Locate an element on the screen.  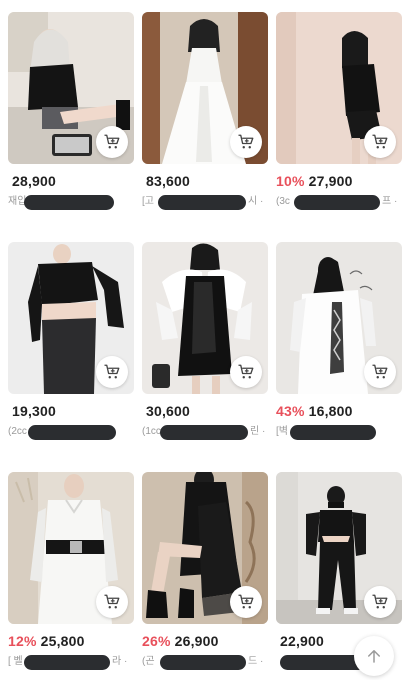
store-name: (곤 드 · is located at coordinates (205, 662).